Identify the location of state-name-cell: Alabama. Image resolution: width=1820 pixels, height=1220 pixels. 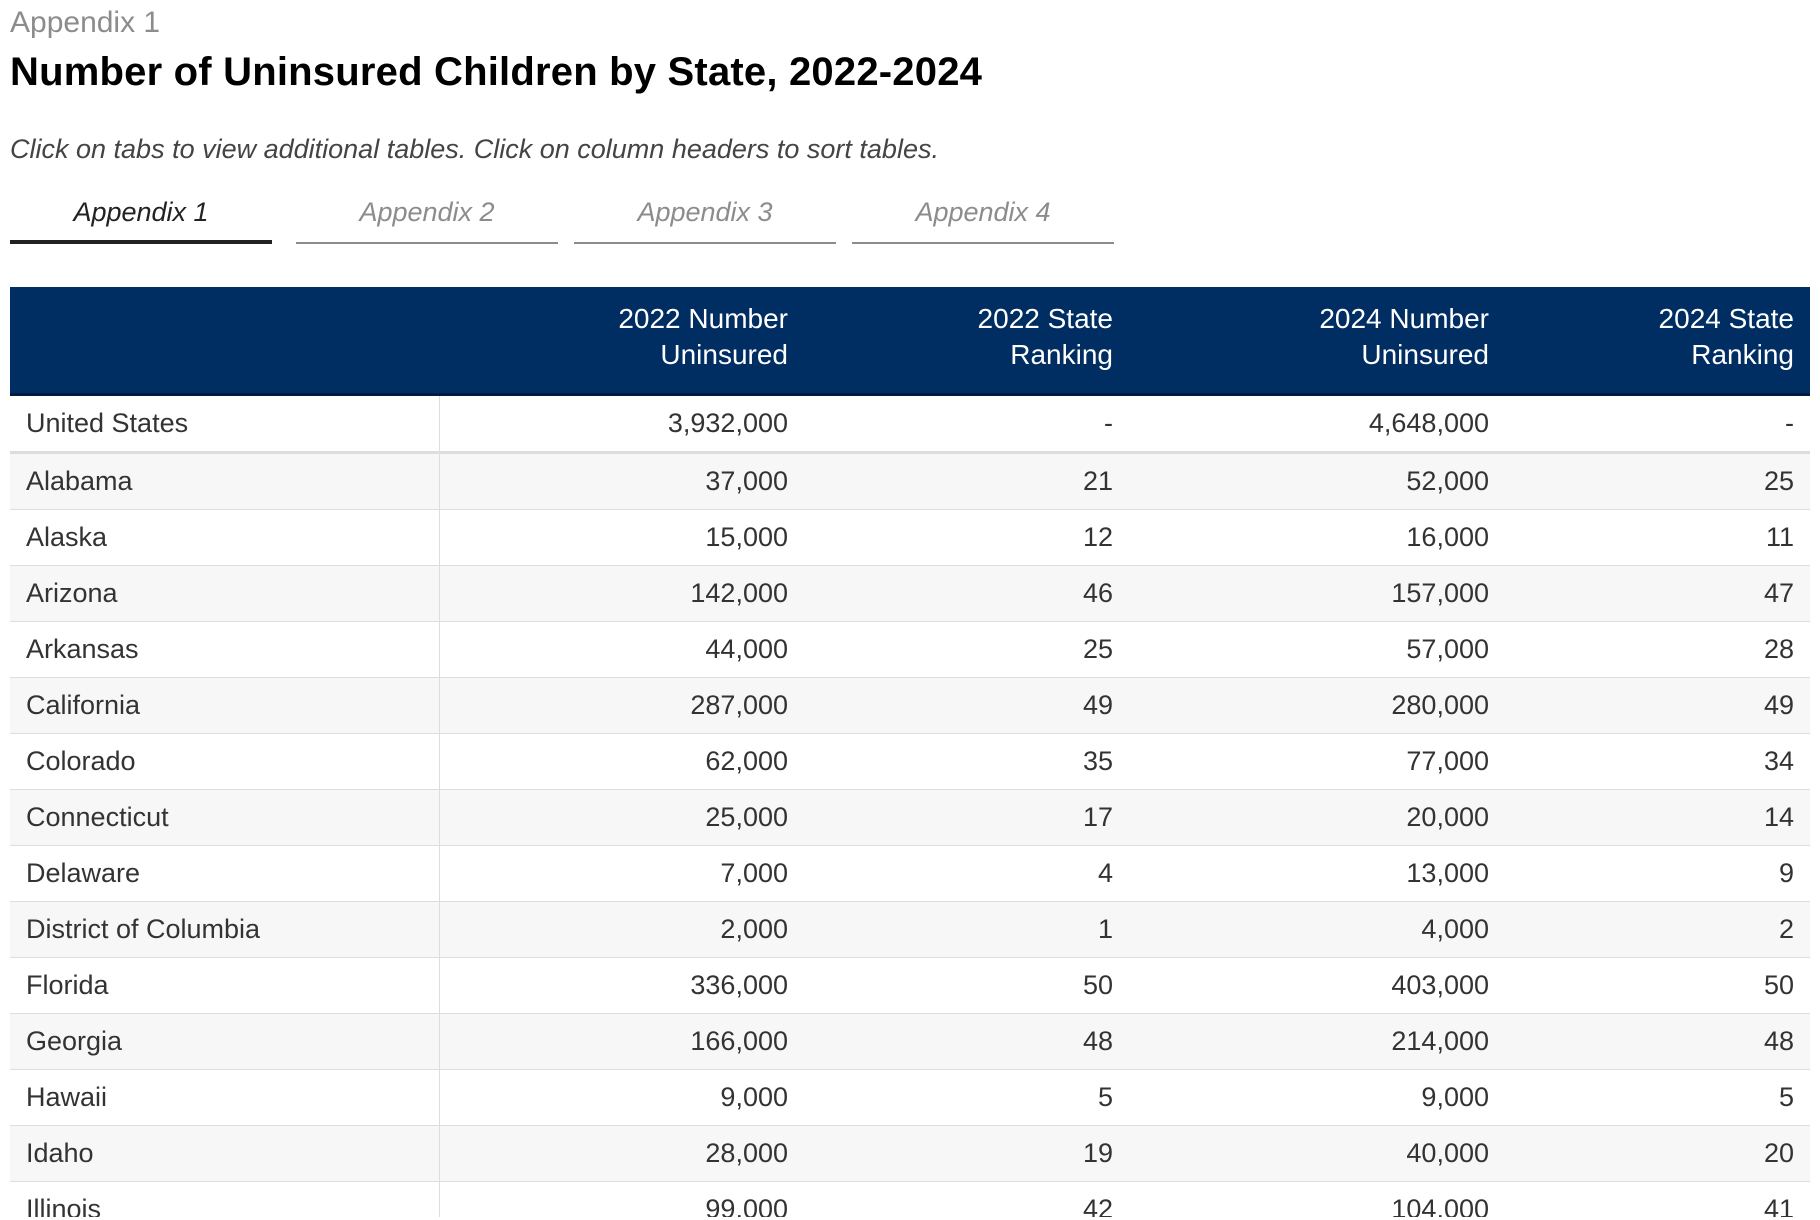
(225, 481).